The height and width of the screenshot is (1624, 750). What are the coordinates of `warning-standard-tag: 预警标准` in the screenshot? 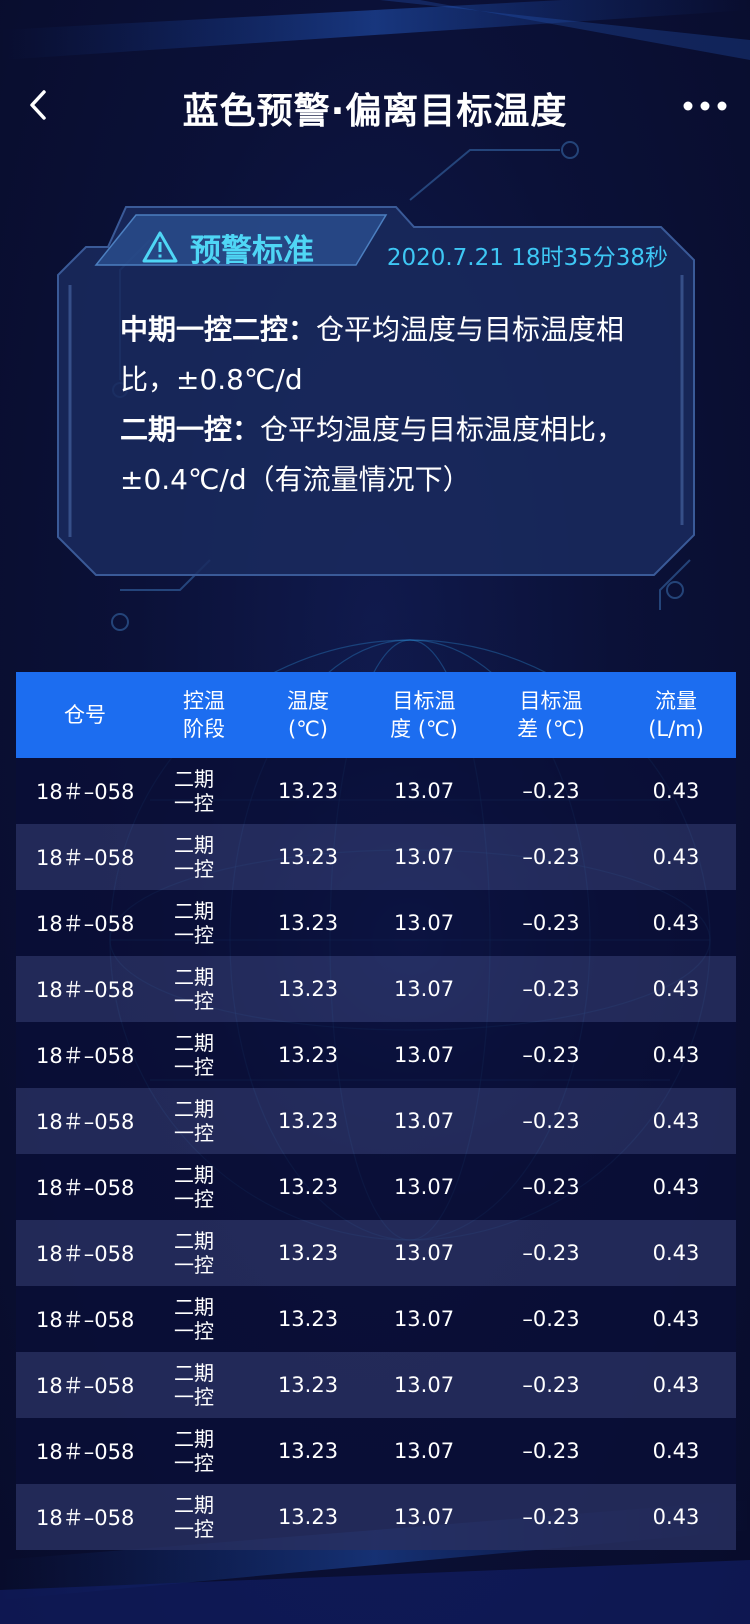 It's located at (228, 247).